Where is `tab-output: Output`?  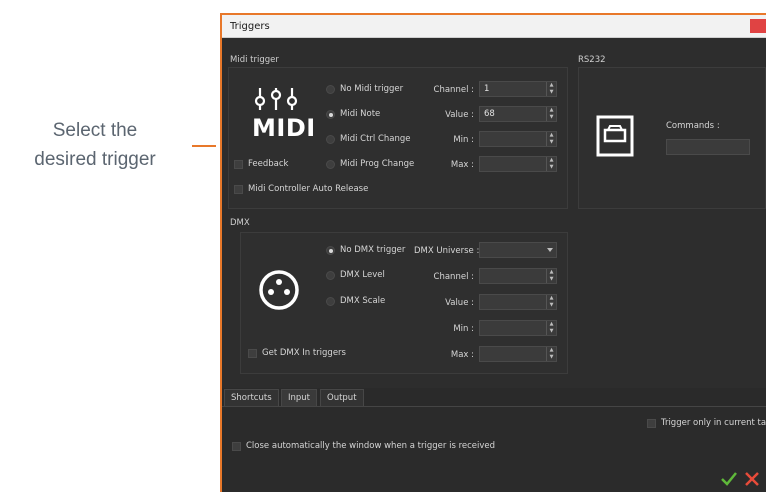 tab-output: Output is located at coordinates (342, 397).